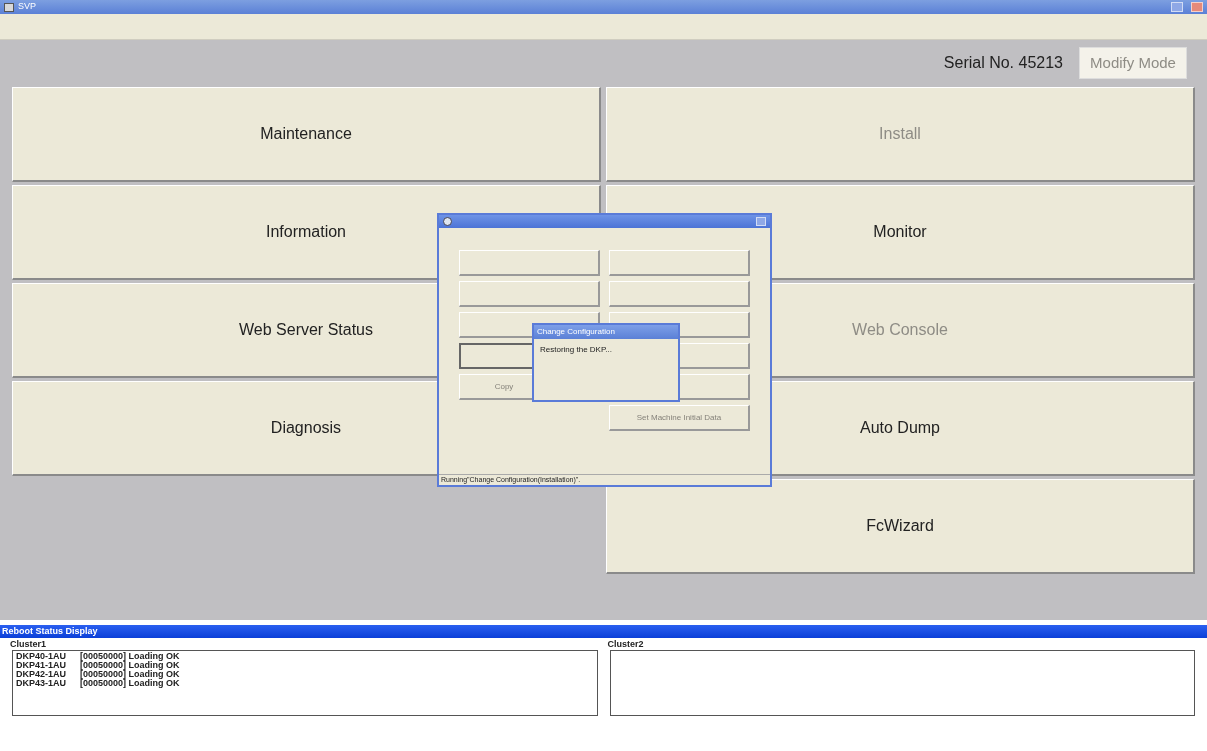 Image resolution: width=1207 pixels, height=751 pixels. What do you see at coordinates (27, 7) in the screenshot?
I see `window-title: SVP` at bounding box center [27, 7].